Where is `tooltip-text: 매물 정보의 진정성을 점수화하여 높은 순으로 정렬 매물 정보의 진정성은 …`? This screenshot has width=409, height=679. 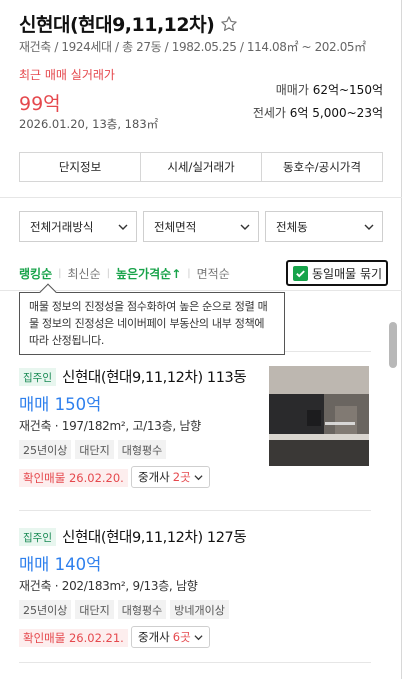
tooltip-text: 매물 정보의 진정성을 점수화하여 높은 순으로 정렬 매물 정보의 진정성은 … is located at coordinates (148, 323).